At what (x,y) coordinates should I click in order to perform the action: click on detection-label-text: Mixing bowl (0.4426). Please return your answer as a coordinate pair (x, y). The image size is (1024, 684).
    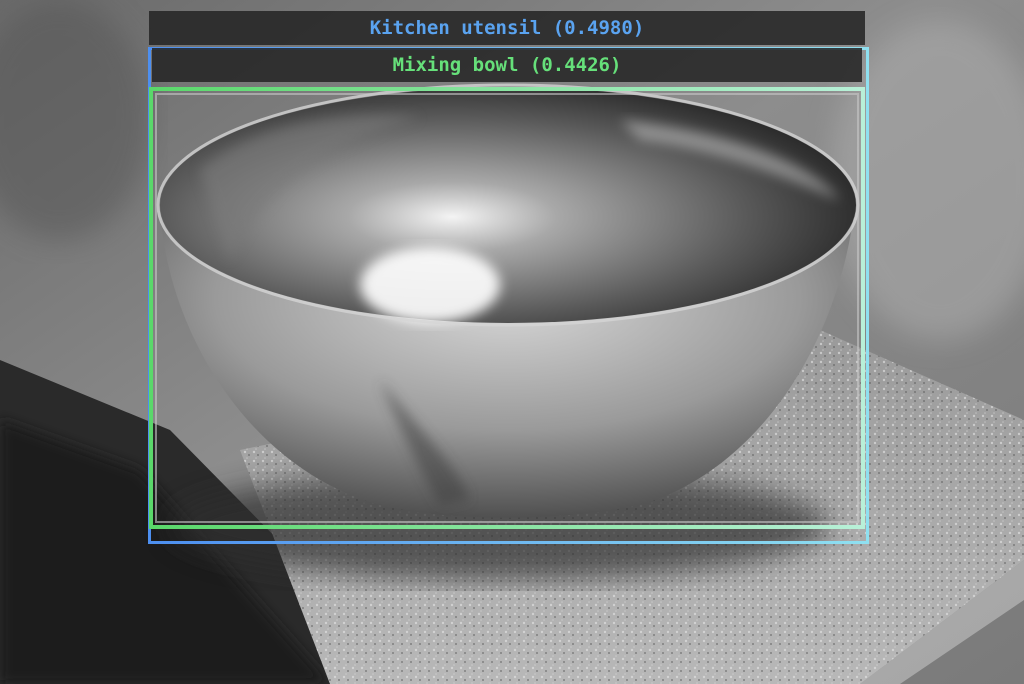
    Looking at the image, I should click on (507, 65).